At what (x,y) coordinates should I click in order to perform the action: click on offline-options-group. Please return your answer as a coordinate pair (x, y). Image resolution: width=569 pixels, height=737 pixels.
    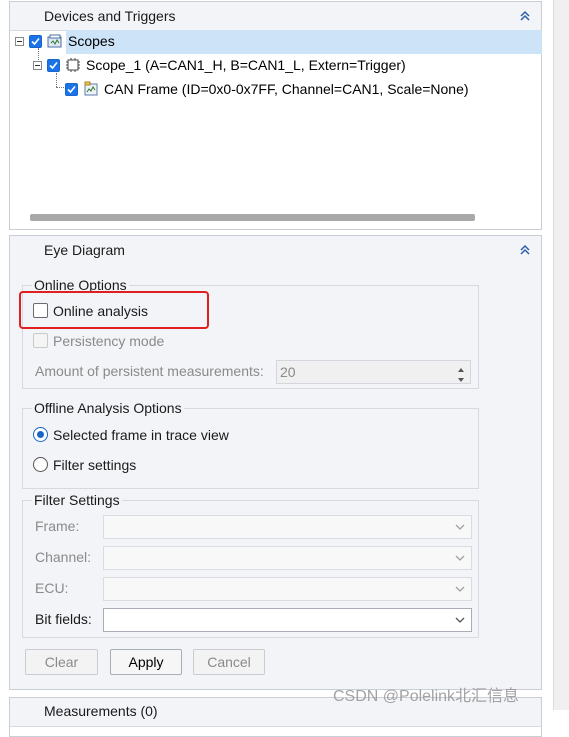
    Looking at the image, I should click on (250, 448).